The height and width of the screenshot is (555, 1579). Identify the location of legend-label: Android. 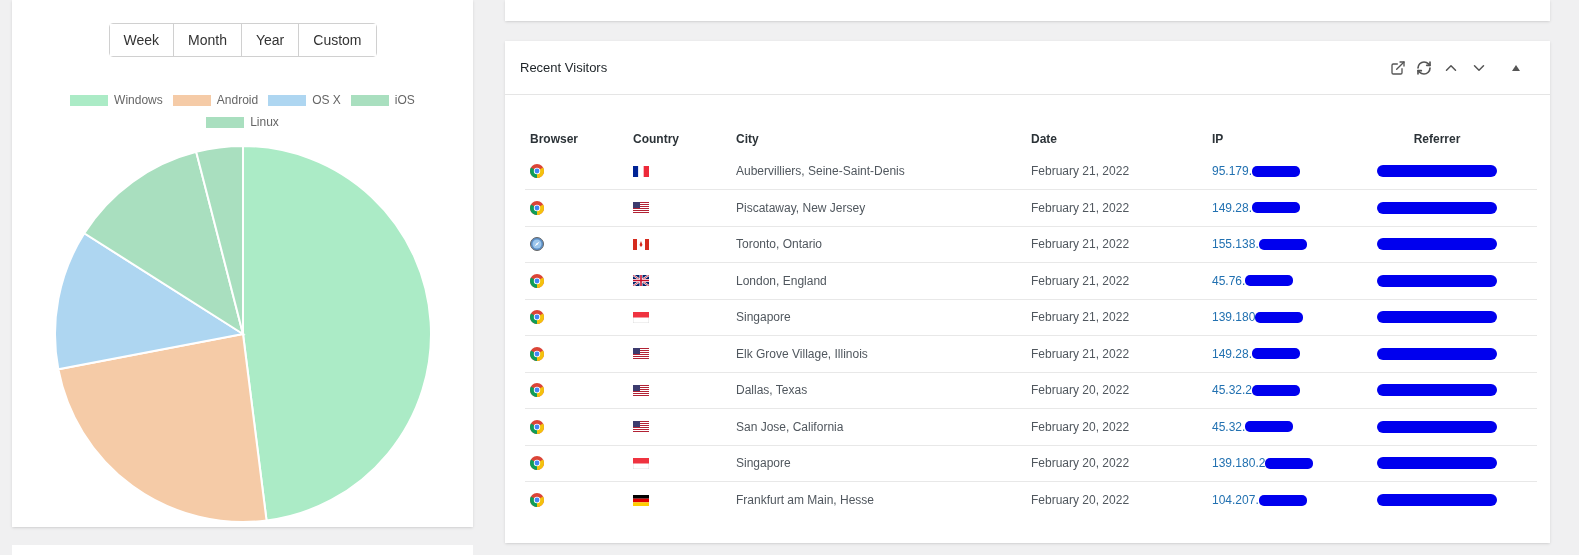
(237, 100).